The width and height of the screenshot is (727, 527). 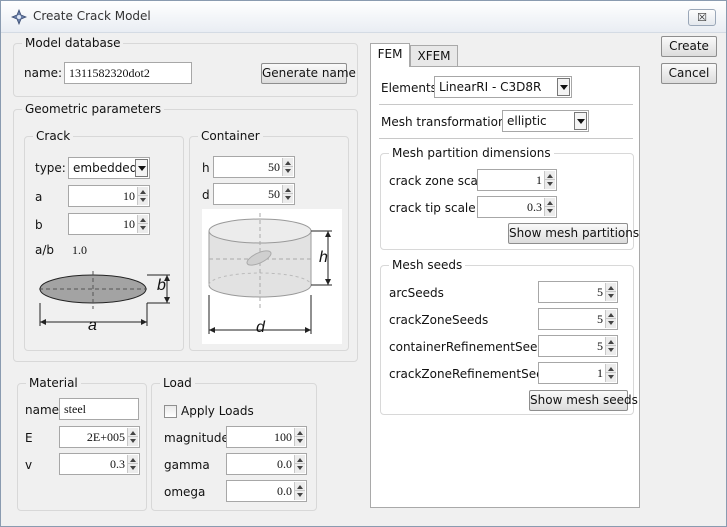 I want to click on crack-tip-scale-value: 0.3, so click(x=534, y=207).